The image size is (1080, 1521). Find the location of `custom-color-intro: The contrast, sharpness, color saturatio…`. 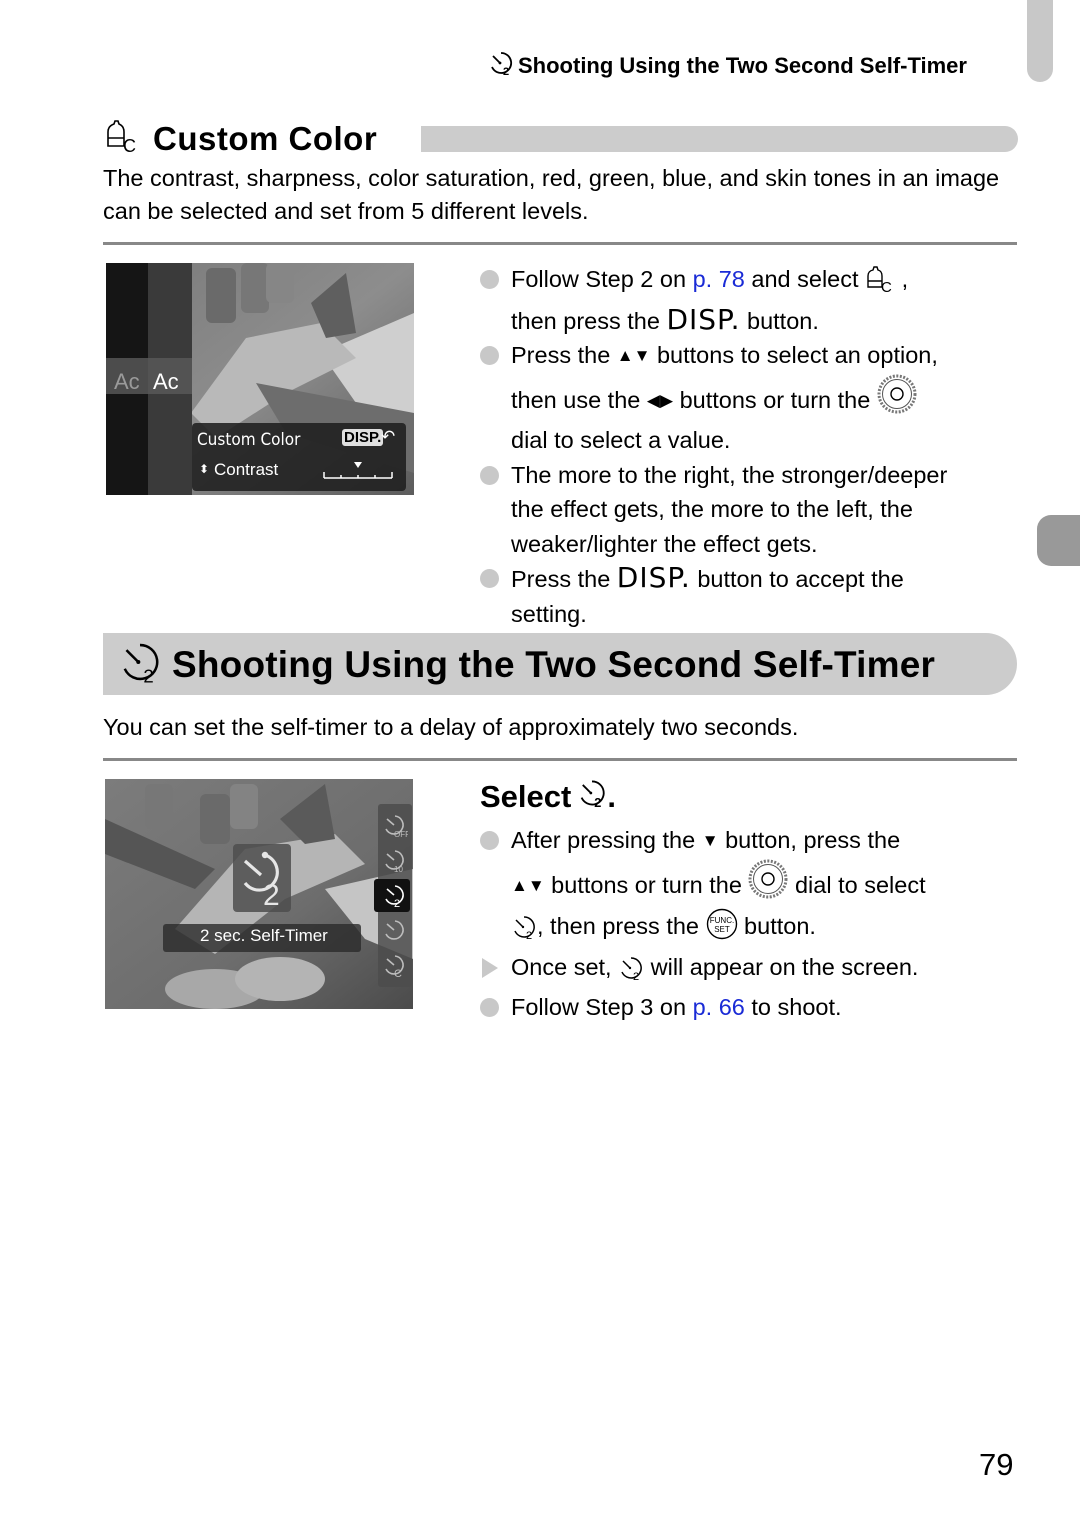

custom-color-intro: The contrast, sharpness, color saturatio… is located at coordinates (551, 194).